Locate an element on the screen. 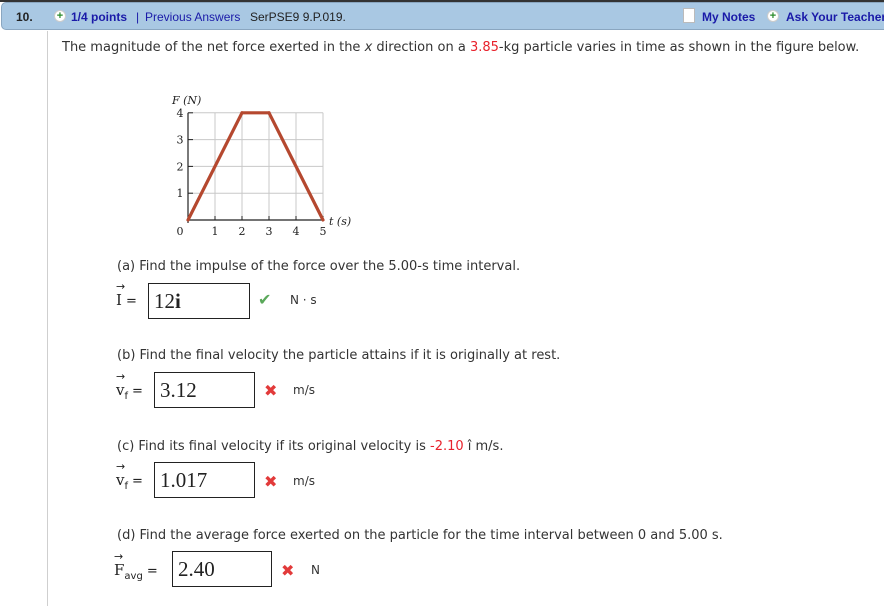 This screenshot has width=884, height=606. part-a-unit: N · s is located at coordinates (303, 300).